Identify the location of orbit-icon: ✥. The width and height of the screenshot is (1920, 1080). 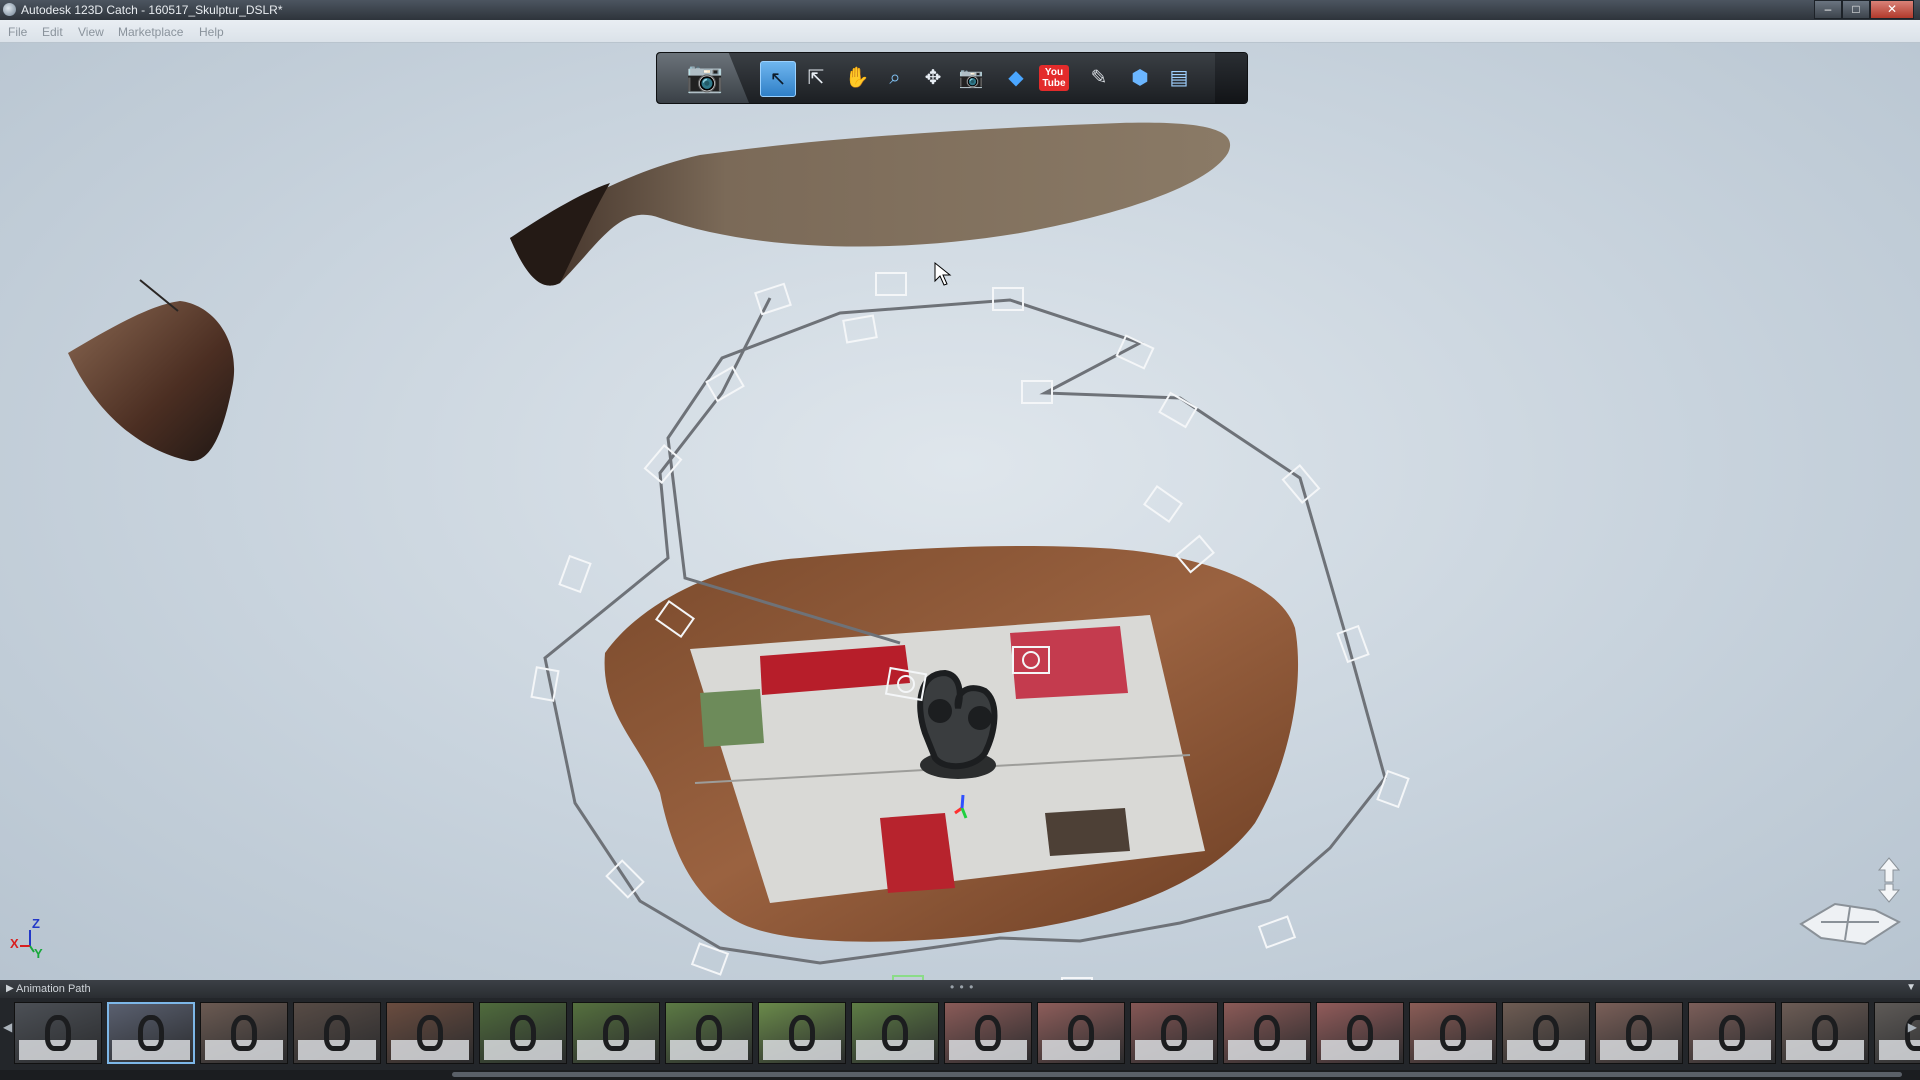
(933, 78).